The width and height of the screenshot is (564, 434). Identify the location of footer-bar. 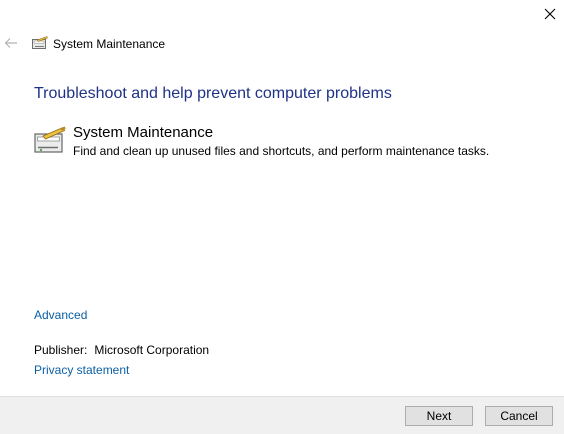
(282, 415).